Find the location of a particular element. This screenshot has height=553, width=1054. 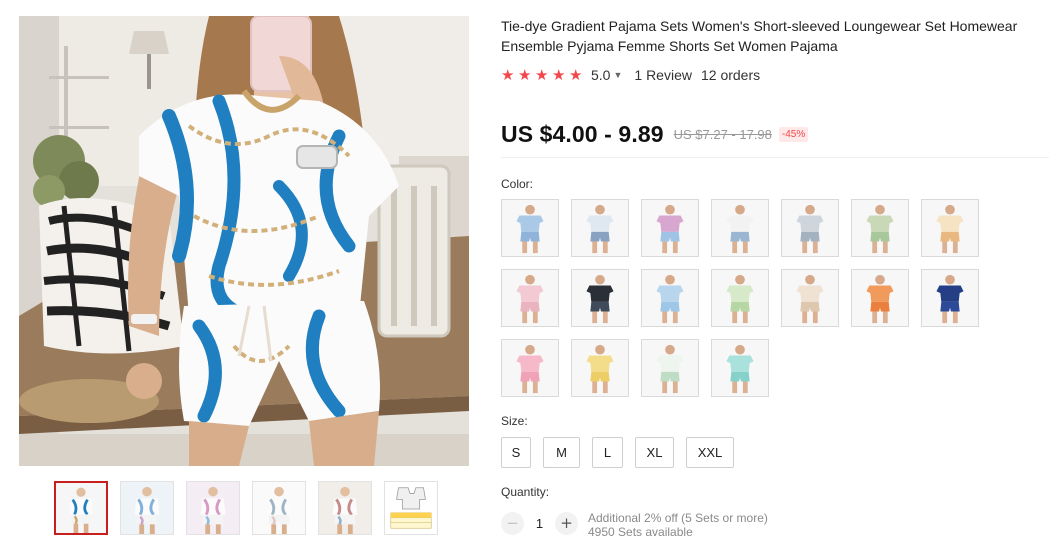

rating-row: ★ ★ ★ ★ ★ 5.0 ▼ 1 Review 12 orders is located at coordinates (630, 75).